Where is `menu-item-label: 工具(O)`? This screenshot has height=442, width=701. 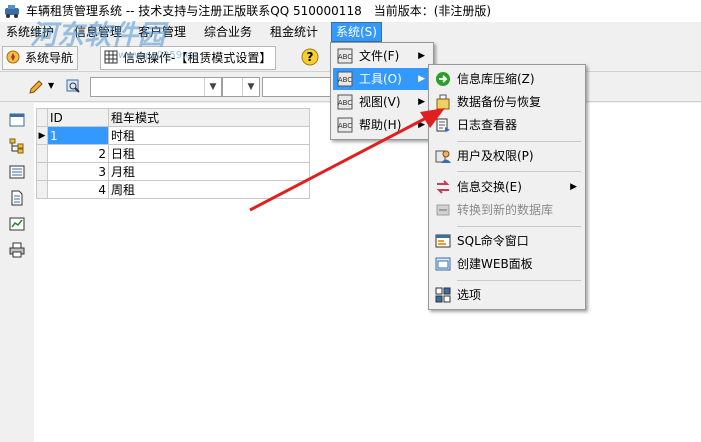
menu-item-label: 工具(O) is located at coordinates (380, 79).